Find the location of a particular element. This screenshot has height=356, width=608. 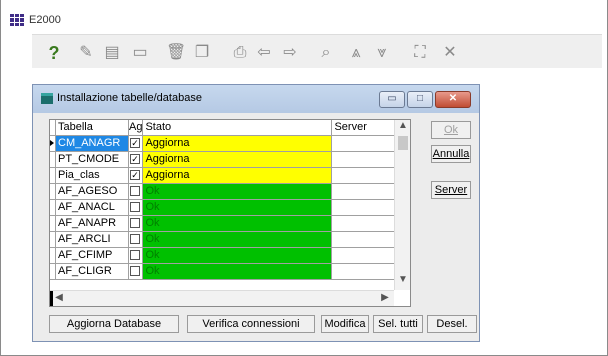

table-row: AF_CLIGR Ok is located at coordinates (229, 271).